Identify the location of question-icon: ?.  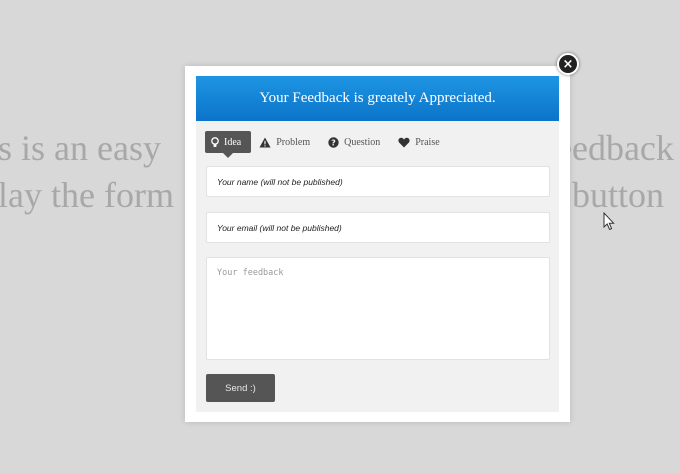
(333, 142).